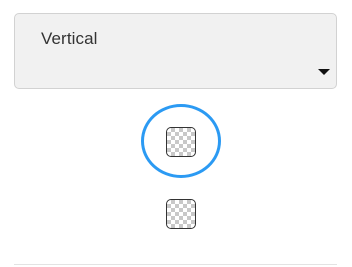  Describe the element at coordinates (181, 214) in the screenshot. I see `transparent-swatch` at that location.